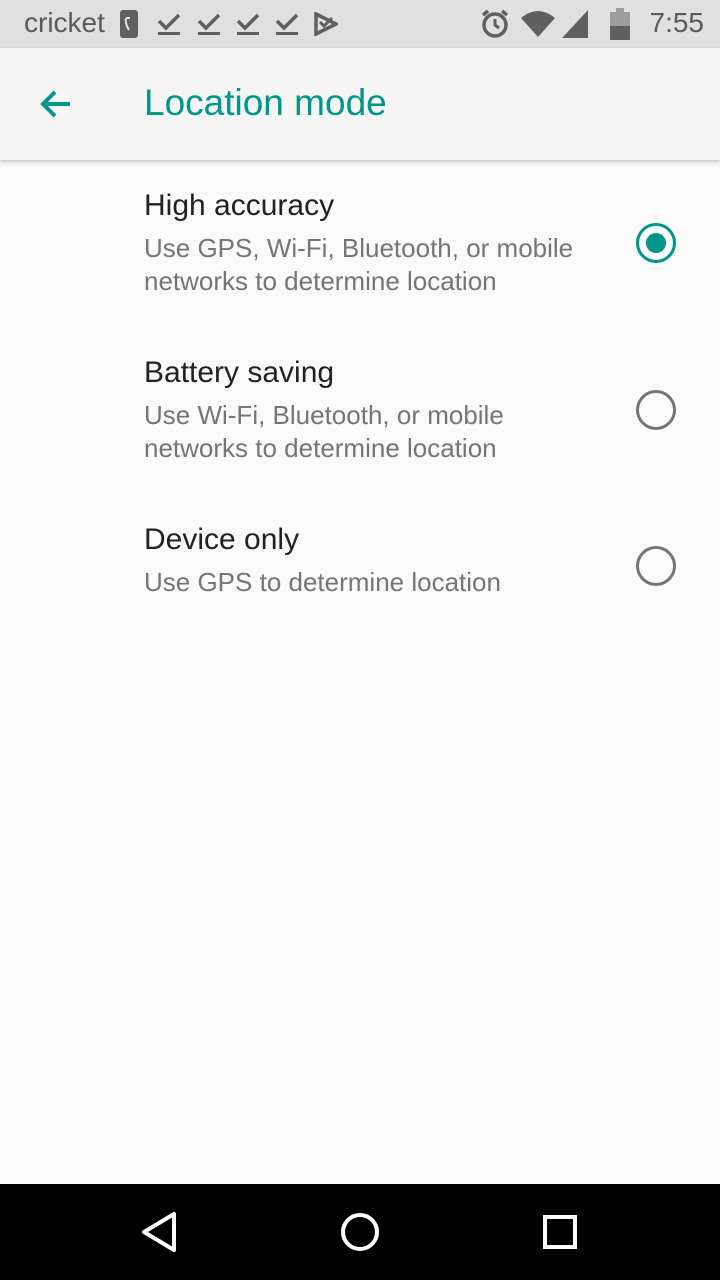 Image resolution: width=720 pixels, height=1280 pixels. Describe the element at coordinates (575, 24) in the screenshot. I see `signal-icon` at that location.